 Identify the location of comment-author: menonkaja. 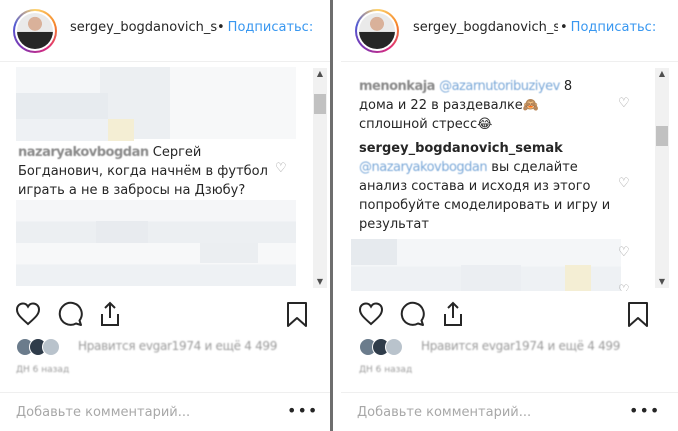
(397, 86).